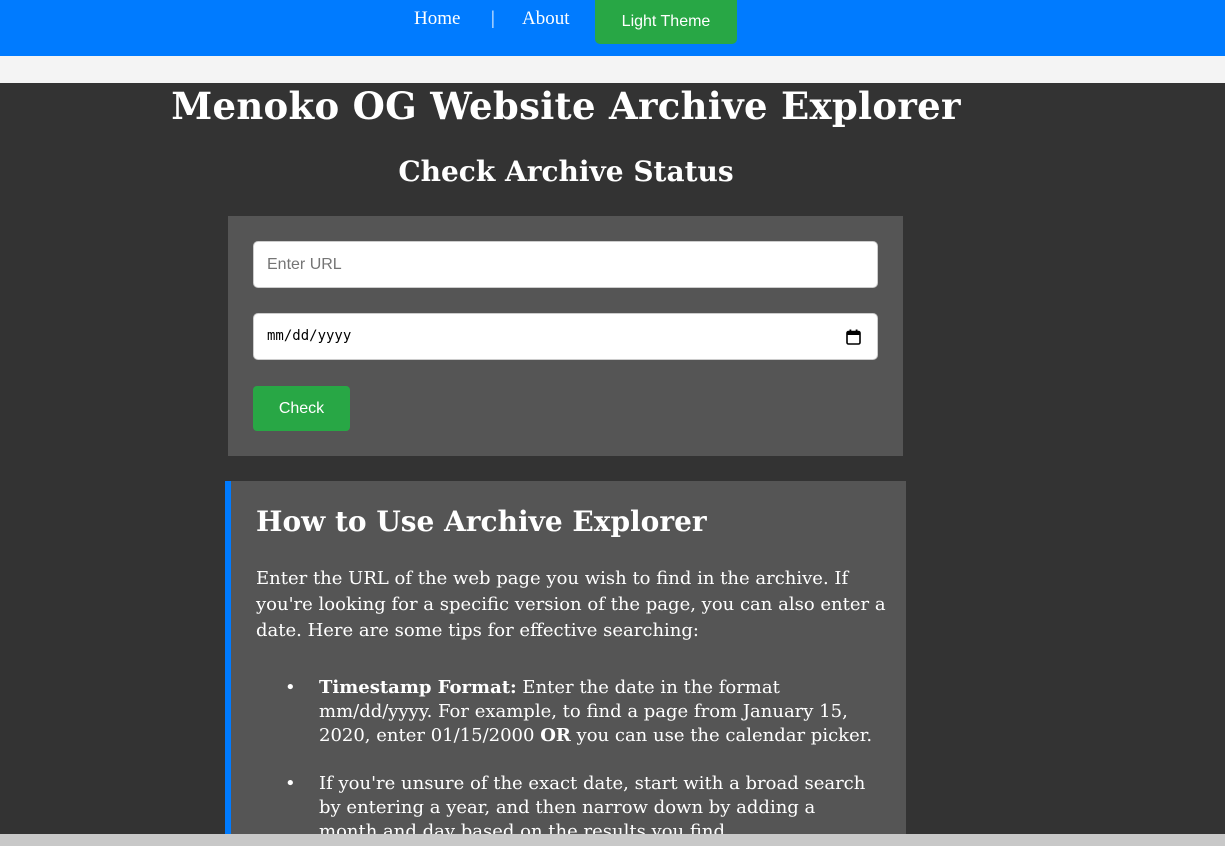 The width and height of the screenshot is (1225, 846). Describe the element at coordinates (853, 337) in the screenshot. I see `calendar-icon` at that location.